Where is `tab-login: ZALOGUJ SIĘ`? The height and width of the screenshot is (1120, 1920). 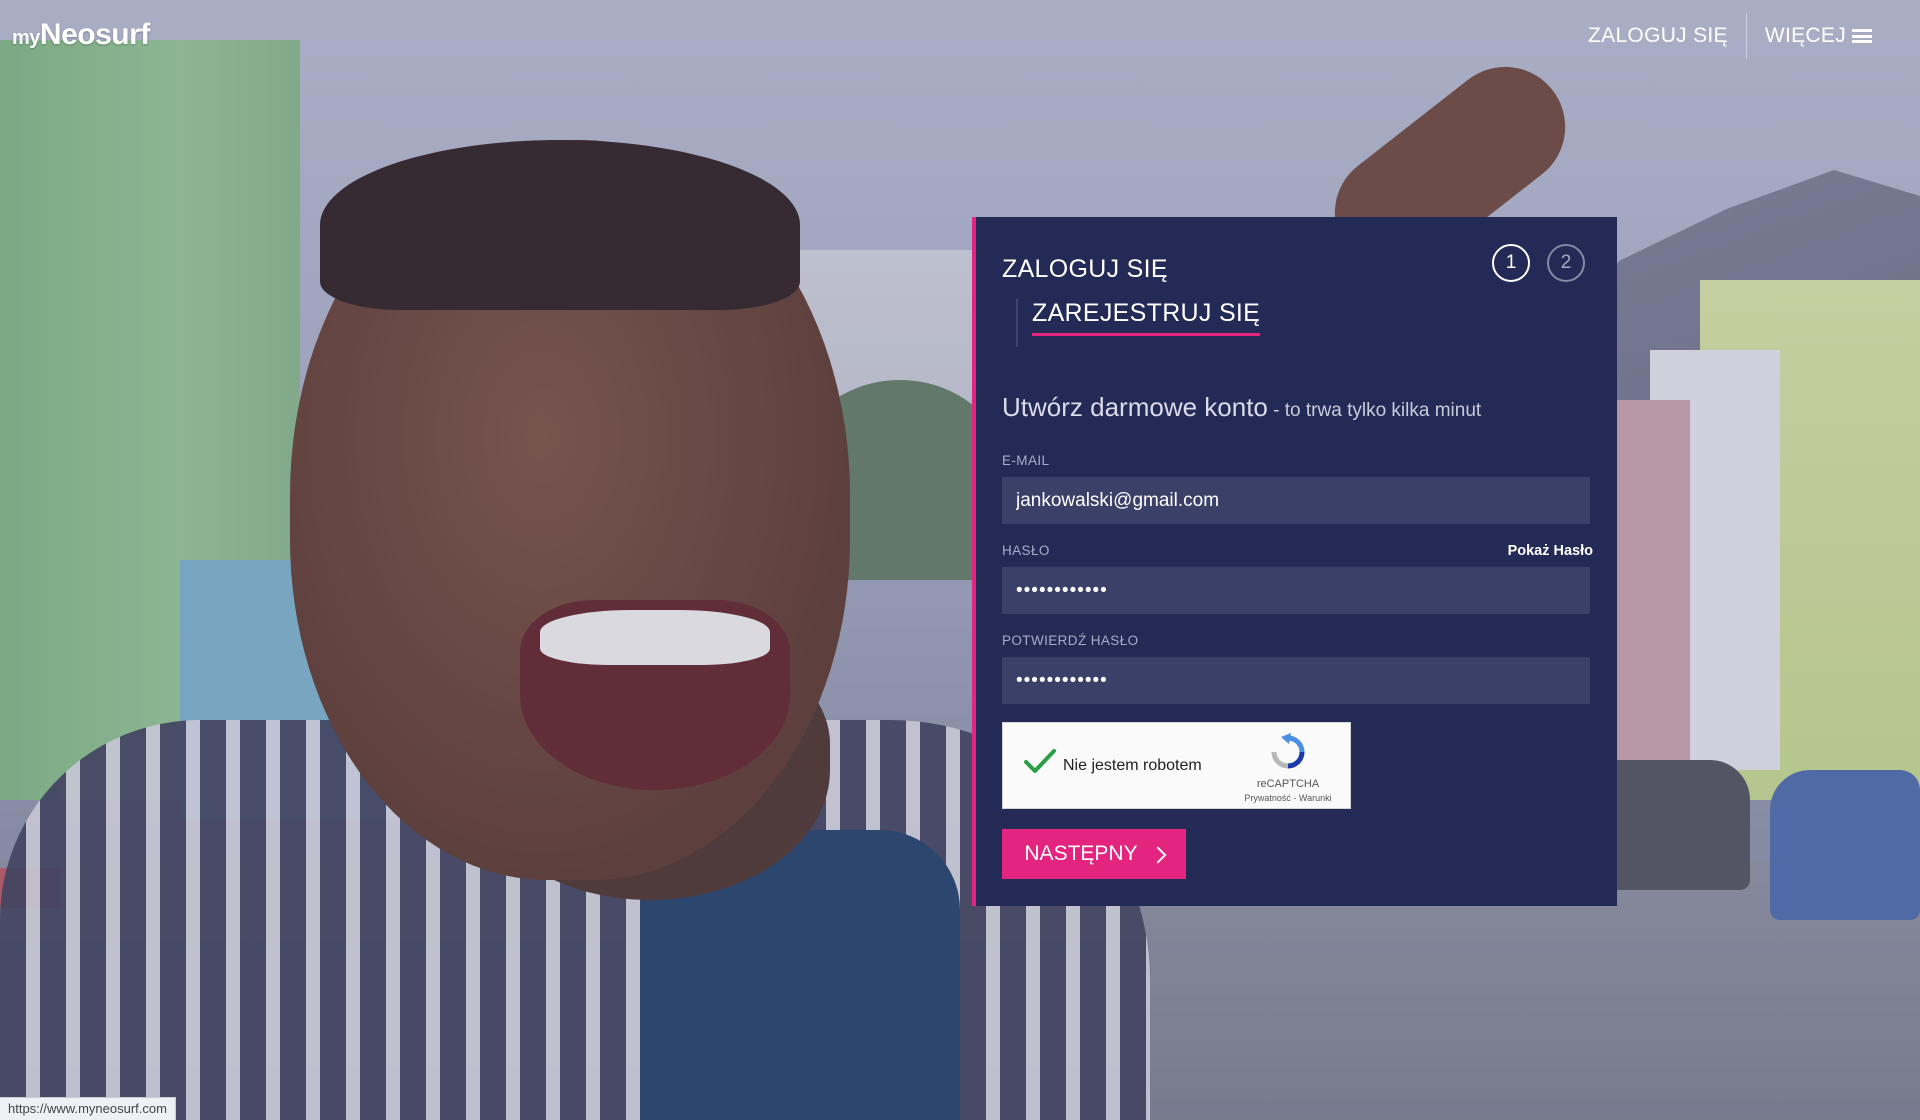
tab-login: ZALOGUJ SIĘ is located at coordinates (1085, 269).